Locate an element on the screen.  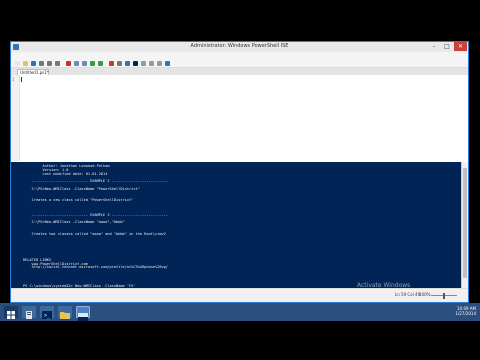
text-caret is located at coordinates (21, 79).